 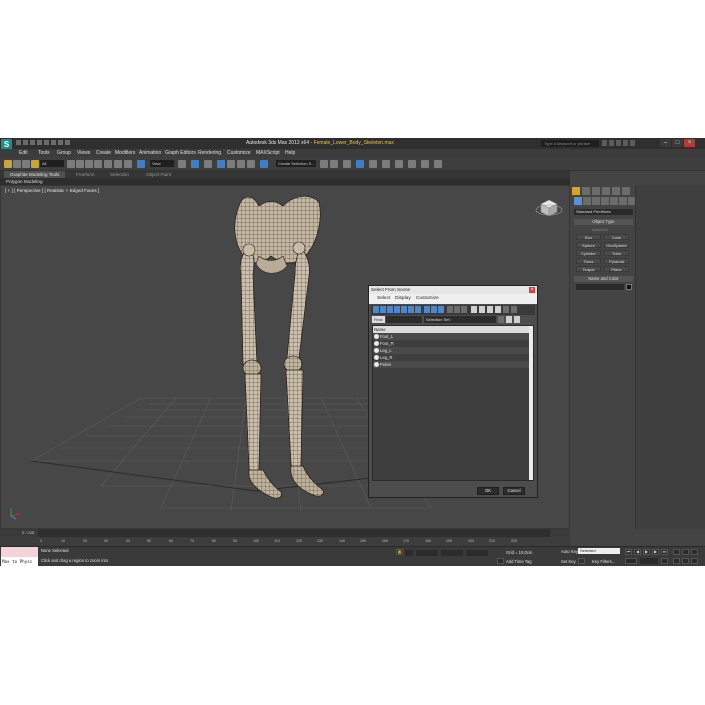 I want to click on key-mode-toggle-icon, so click(x=631, y=561).